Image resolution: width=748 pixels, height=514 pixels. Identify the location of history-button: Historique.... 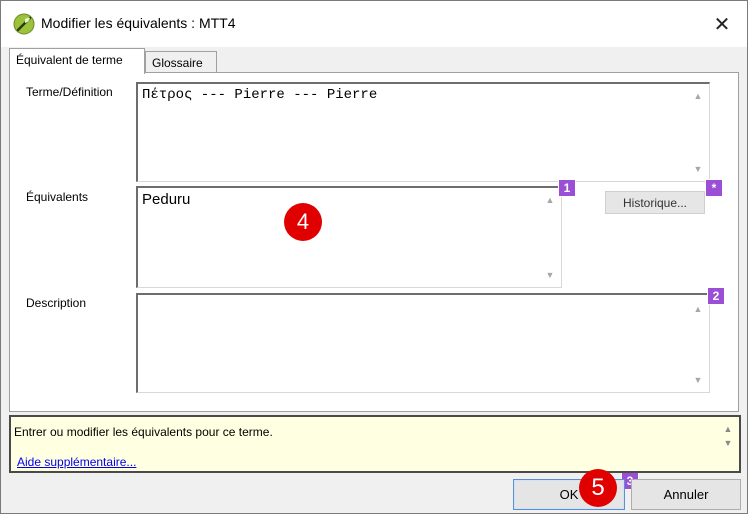
(655, 202).